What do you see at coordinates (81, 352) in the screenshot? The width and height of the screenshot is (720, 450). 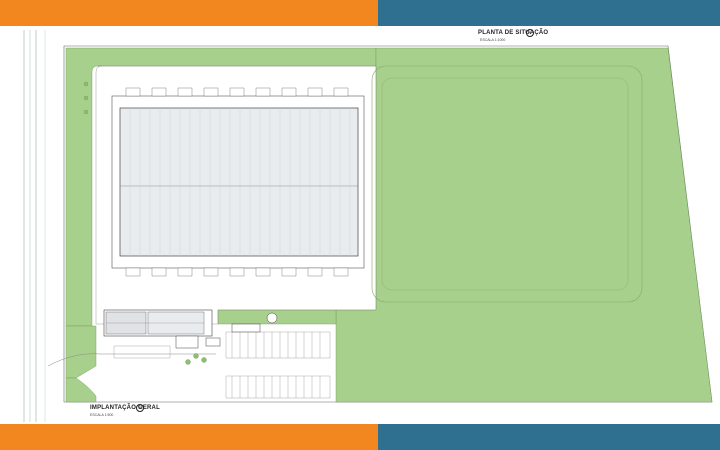 I see `lawn-bottom-left` at bounding box center [81, 352].